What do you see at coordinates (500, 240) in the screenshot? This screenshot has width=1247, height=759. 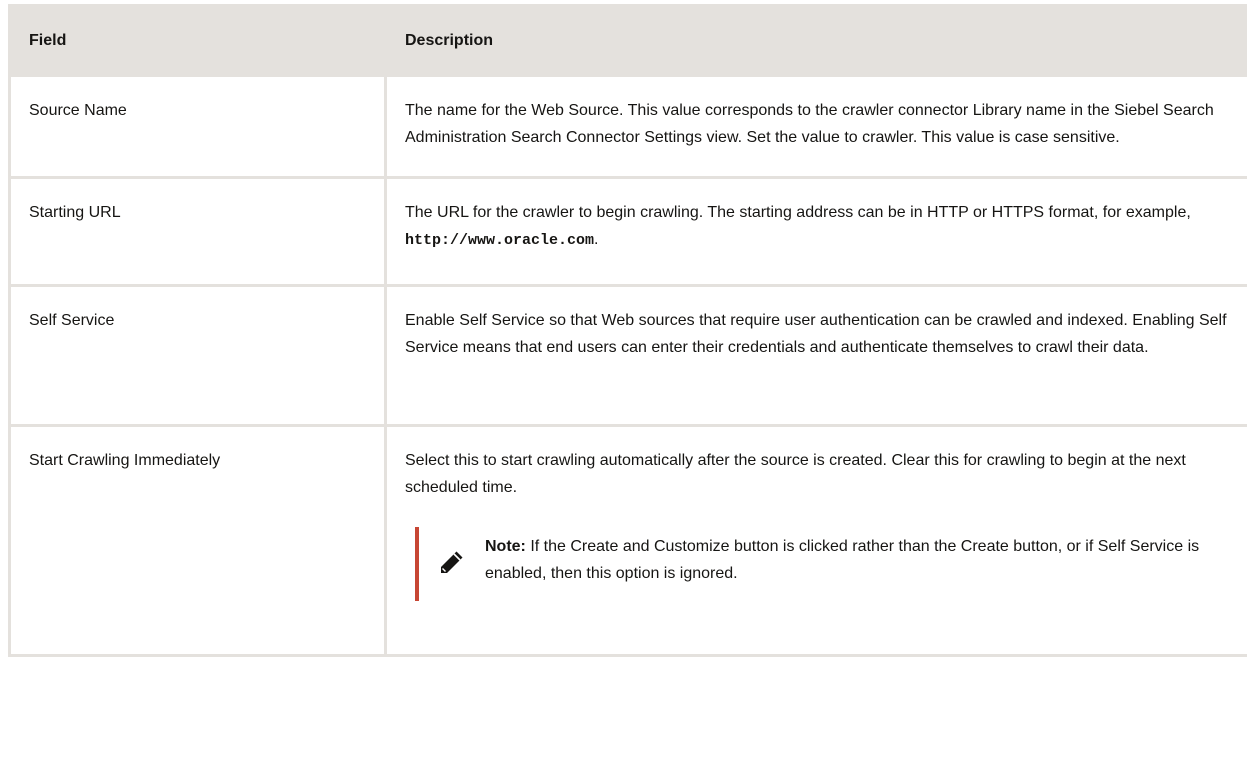 I see `url-code: http://www.oracle.com` at bounding box center [500, 240].